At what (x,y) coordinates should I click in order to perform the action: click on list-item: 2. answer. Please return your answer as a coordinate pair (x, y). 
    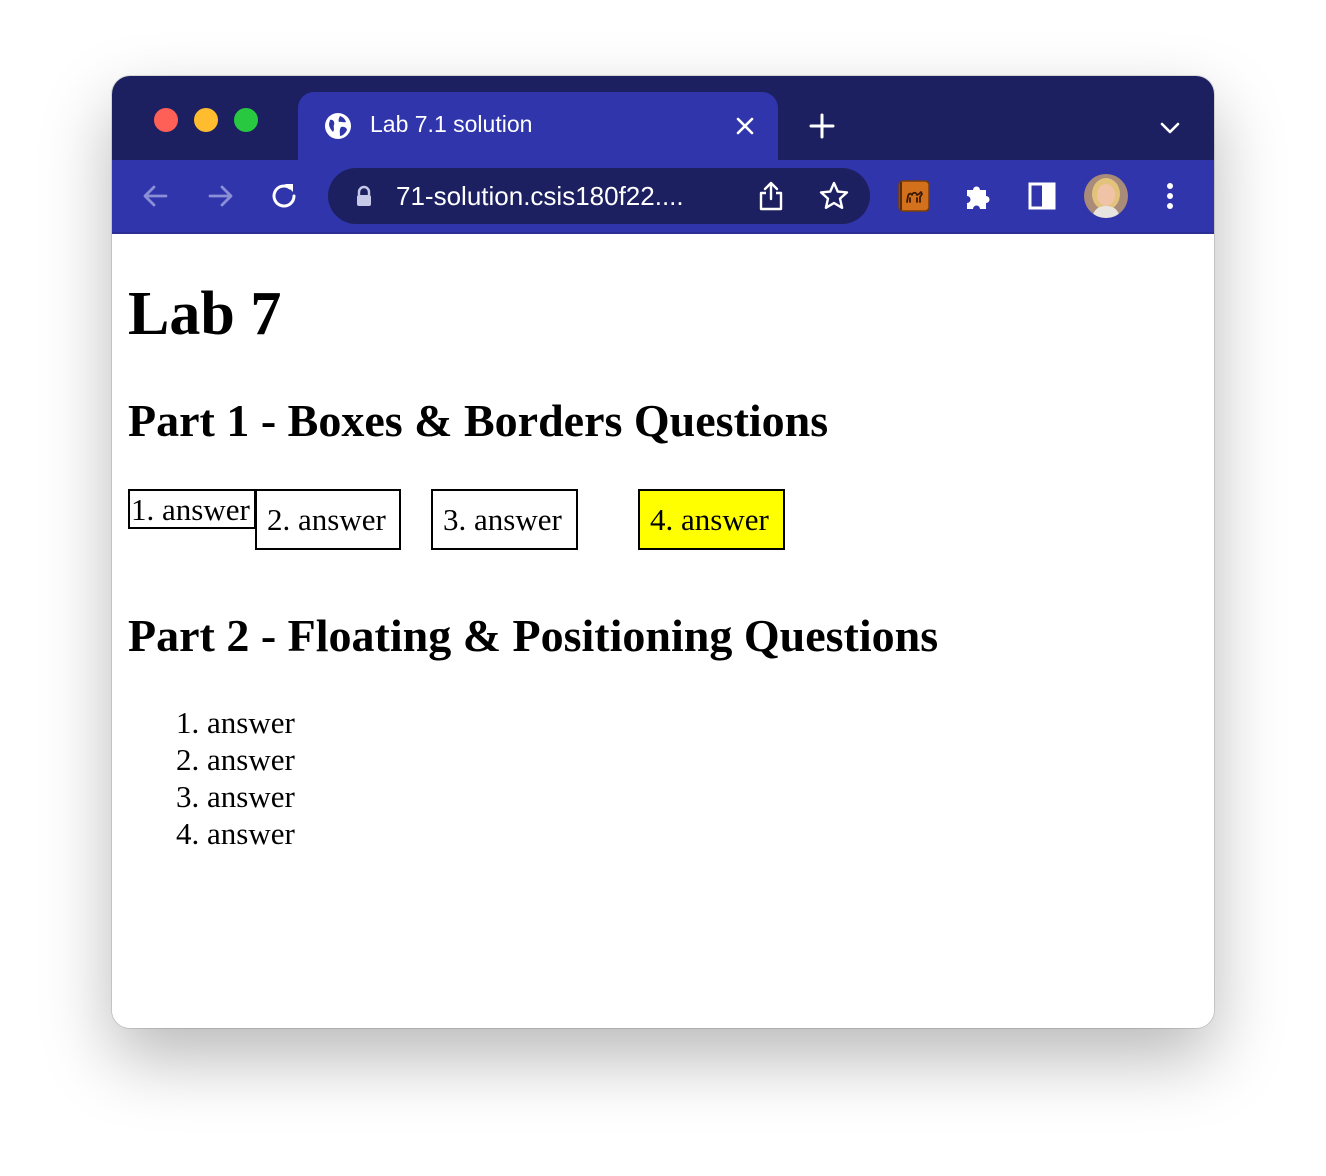
    Looking at the image, I should click on (235, 759).